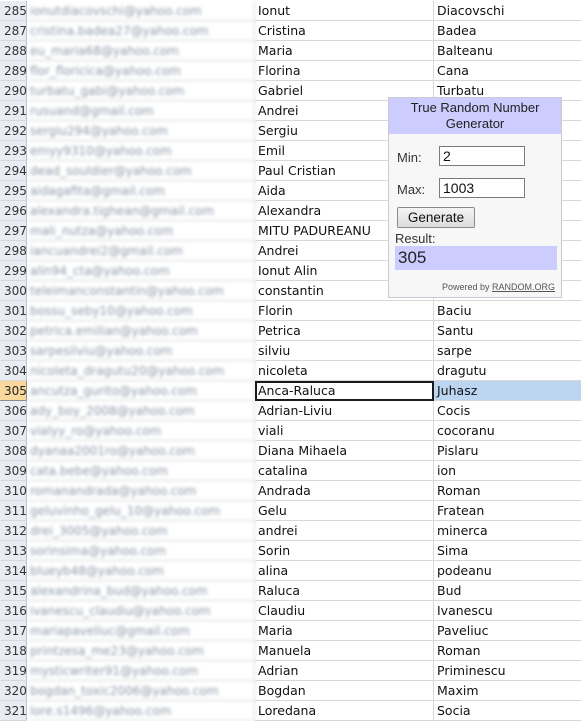 This screenshot has height=721, width=581. What do you see at coordinates (141, 471) in the screenshot?
I see `email-cell: cata.bebe@yahoo.com` at bounding box center [141, 471].